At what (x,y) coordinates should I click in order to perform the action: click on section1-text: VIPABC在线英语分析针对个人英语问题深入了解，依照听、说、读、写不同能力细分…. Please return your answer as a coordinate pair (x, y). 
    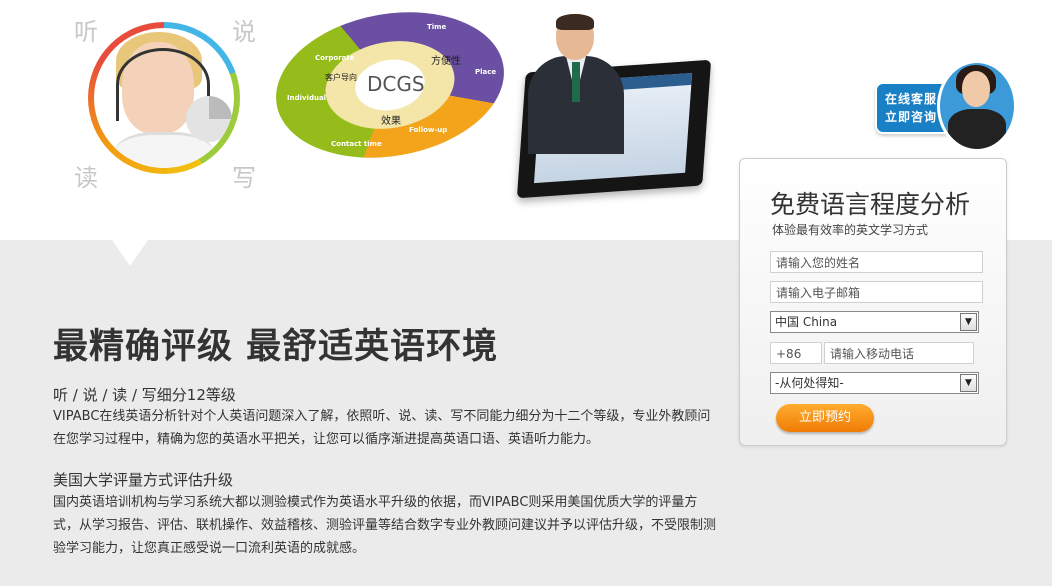
    Looking at the image, I should click on (382, 428).